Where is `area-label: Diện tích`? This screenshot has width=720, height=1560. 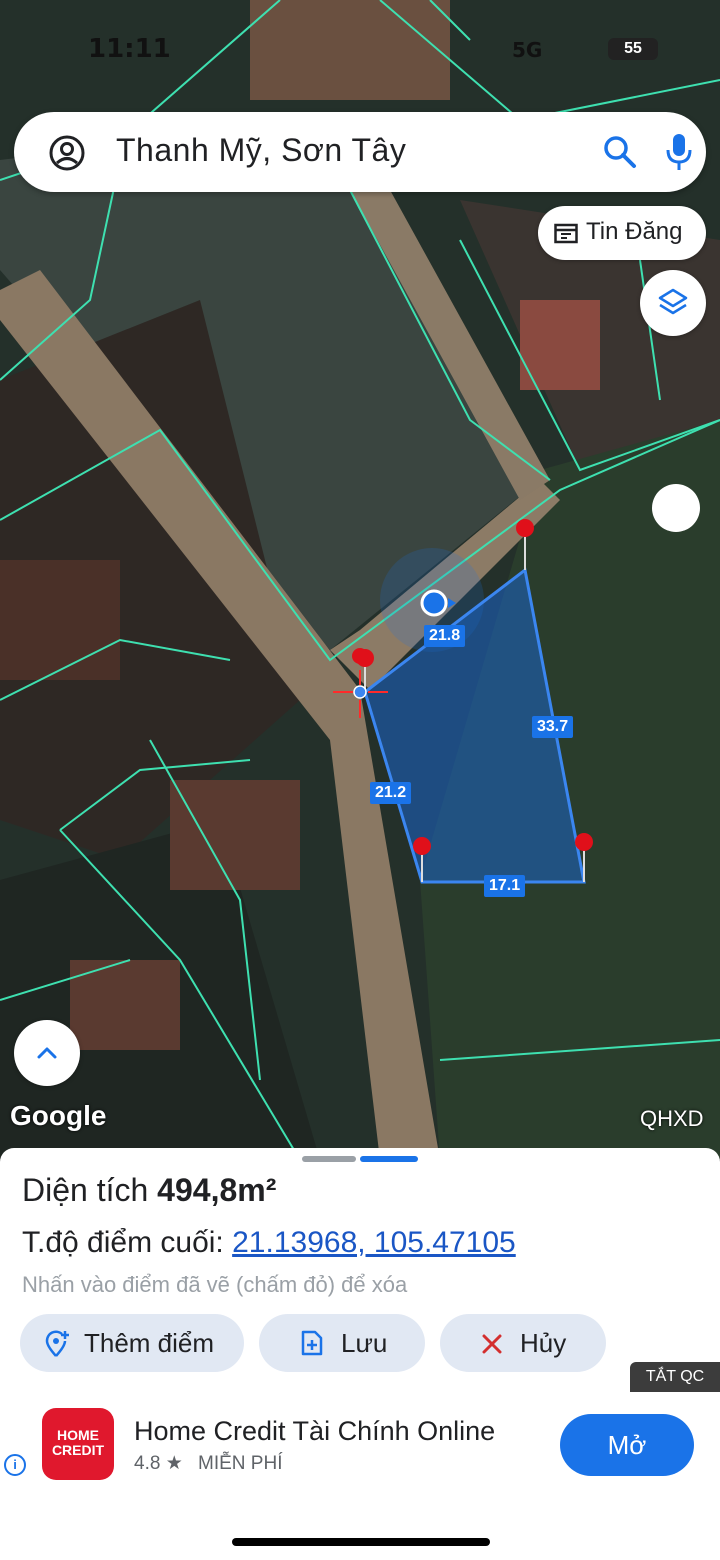
area-label: Diện tích is located at coordinates (85, 1190).